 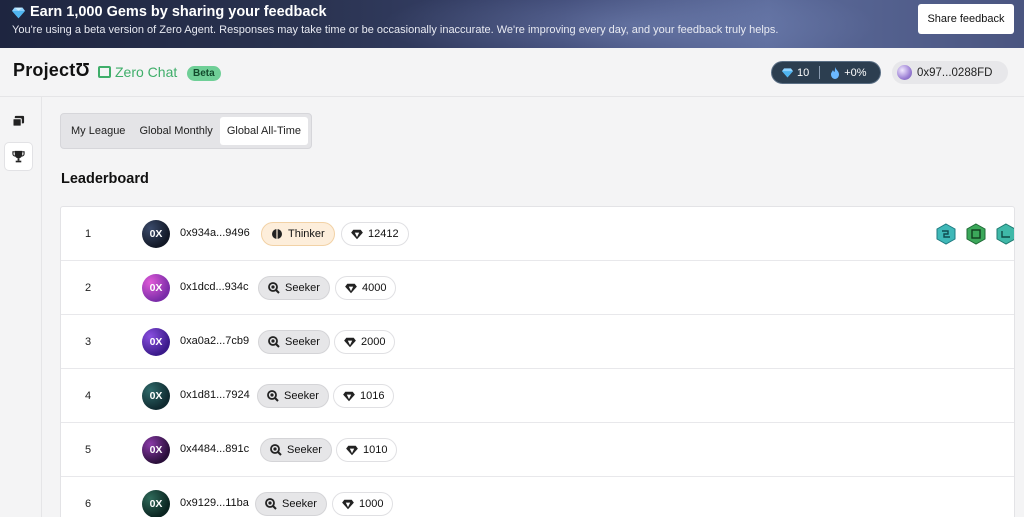 I want to click on boost-value: +0%, so click(x=848, y=72).